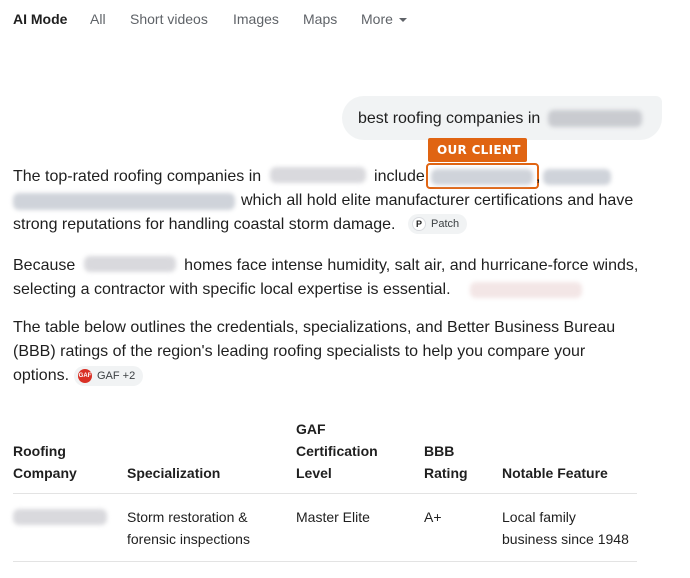  I want to click on header-line: Level, so click(314, 473).